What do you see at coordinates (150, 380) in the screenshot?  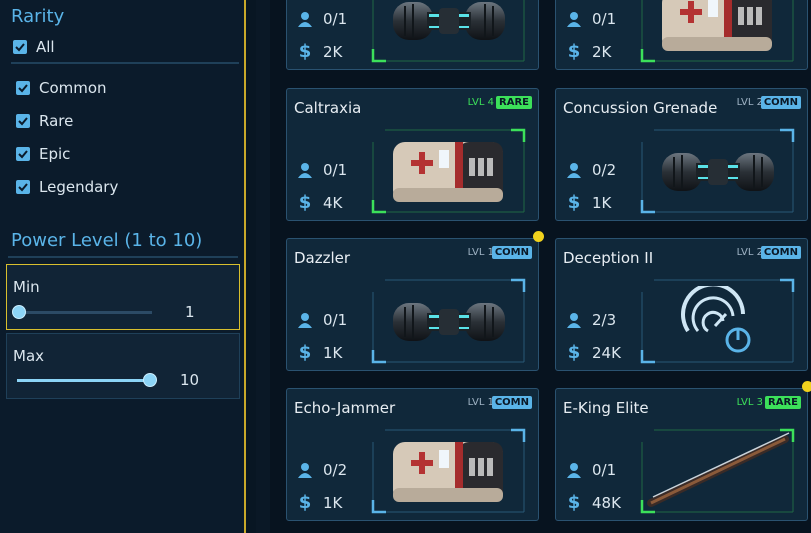 I see `max-slider-knob` at bounding box center [150, 380].